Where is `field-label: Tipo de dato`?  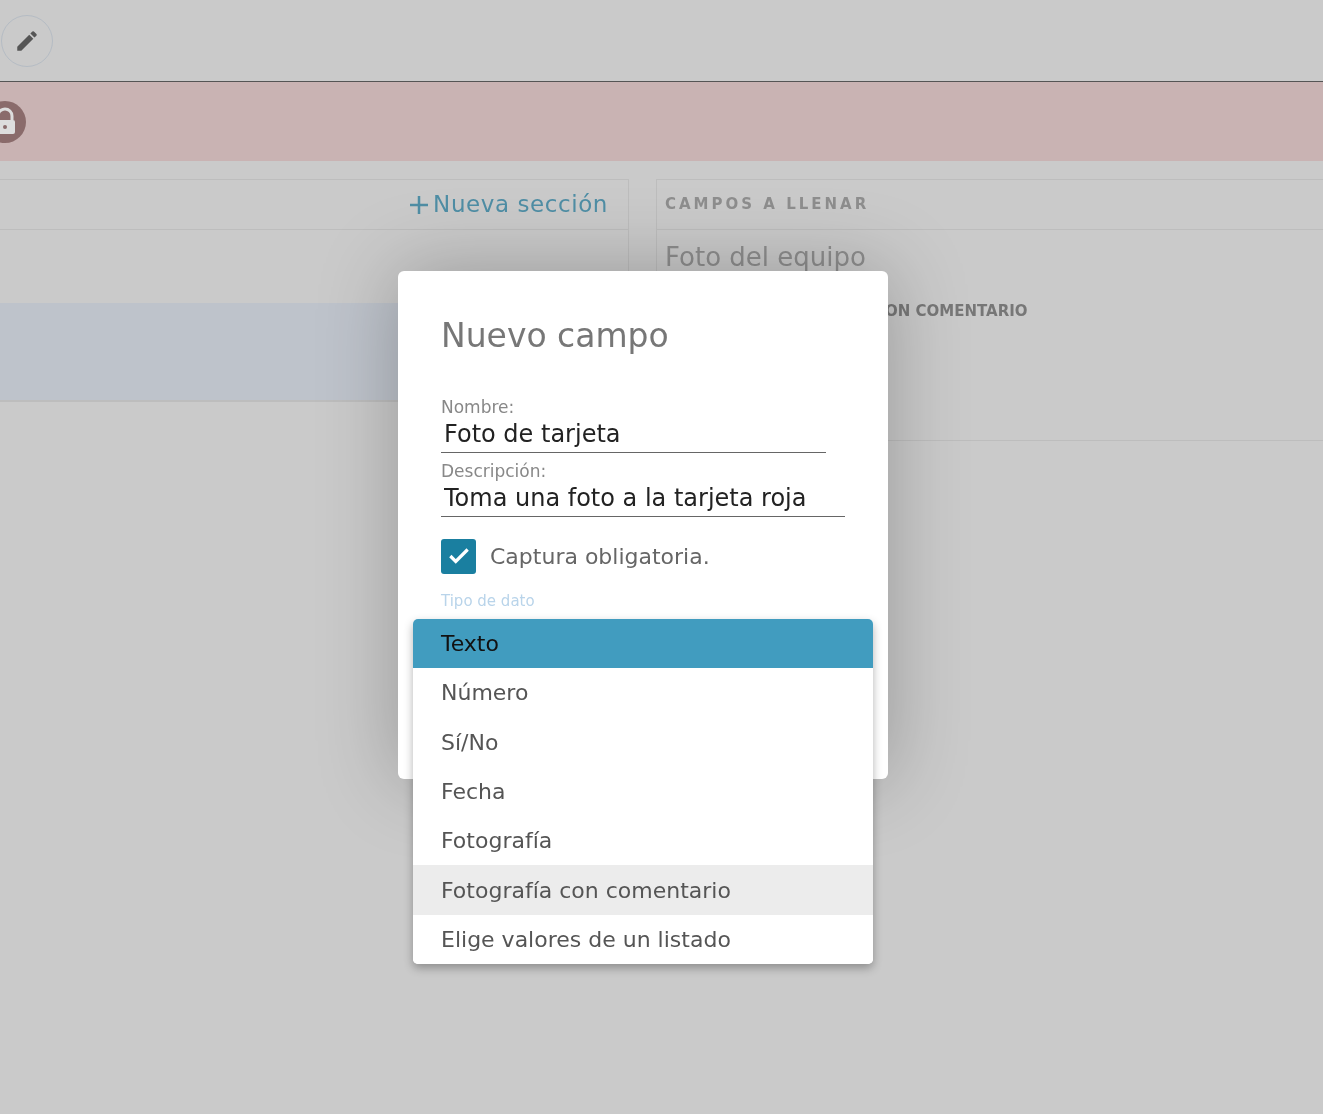 field-label: Tipo de dato is located at coordinates (488, 600).